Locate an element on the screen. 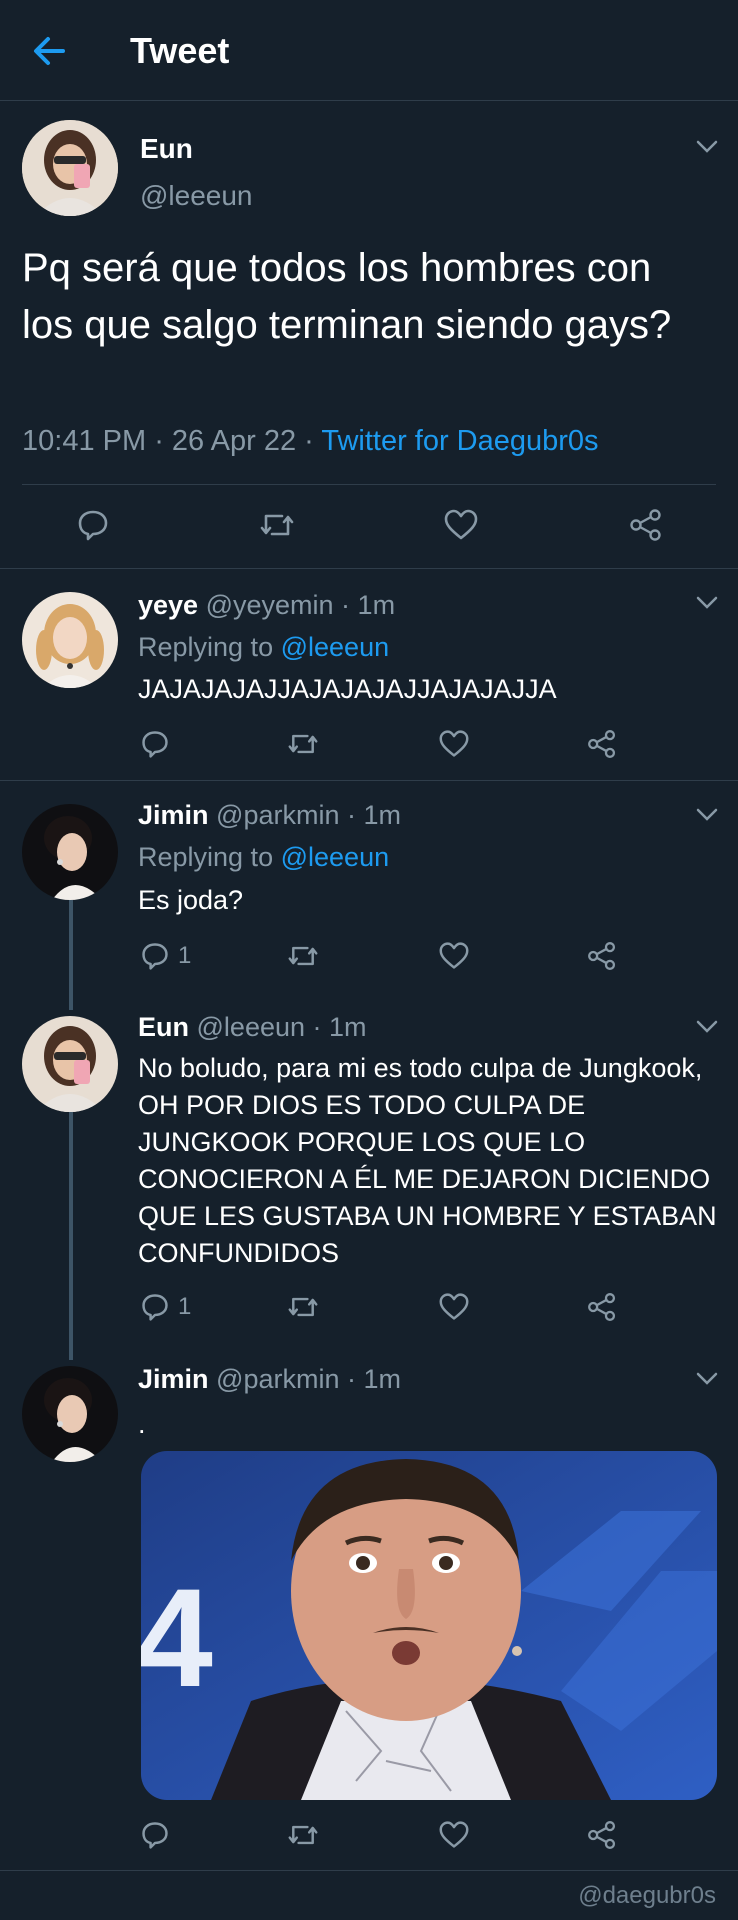 This screenshot has height=1920, width=738. reply-text: Es joda? is located at coordinates (191, 900).